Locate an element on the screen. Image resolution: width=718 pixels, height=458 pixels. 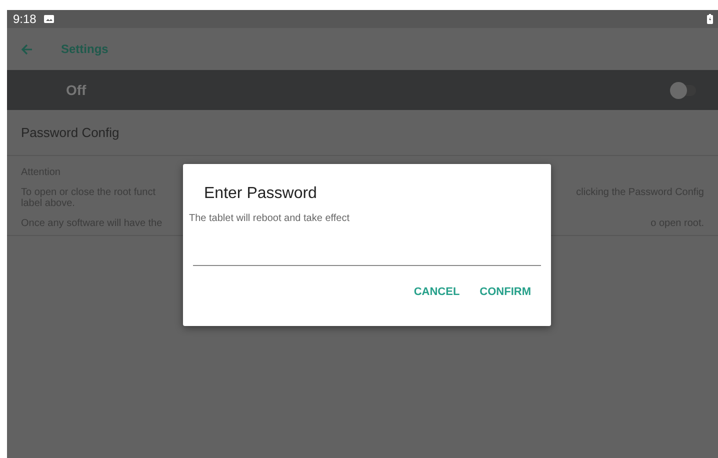
status-time: 9:18 is located at coordinates (24, 19).